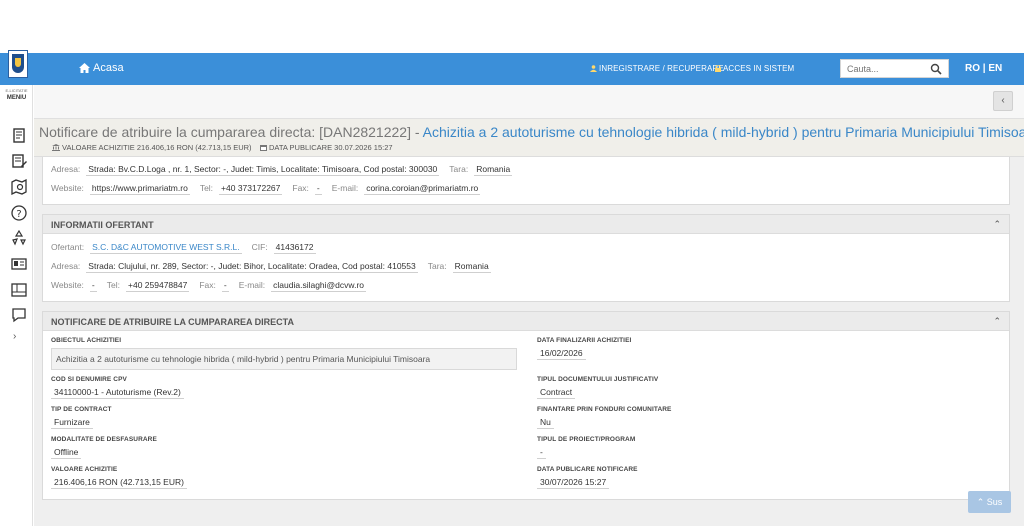 This screenshot has width=1024, height=526. I want to click on home-icon, so click(84, 68).